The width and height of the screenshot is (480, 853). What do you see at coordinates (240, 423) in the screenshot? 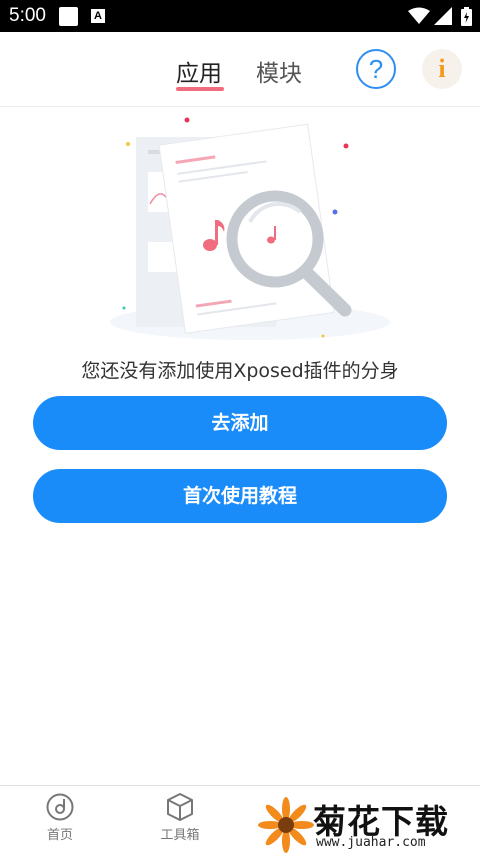
I see `add-button: 去添加` at bounding box center [240, 423].